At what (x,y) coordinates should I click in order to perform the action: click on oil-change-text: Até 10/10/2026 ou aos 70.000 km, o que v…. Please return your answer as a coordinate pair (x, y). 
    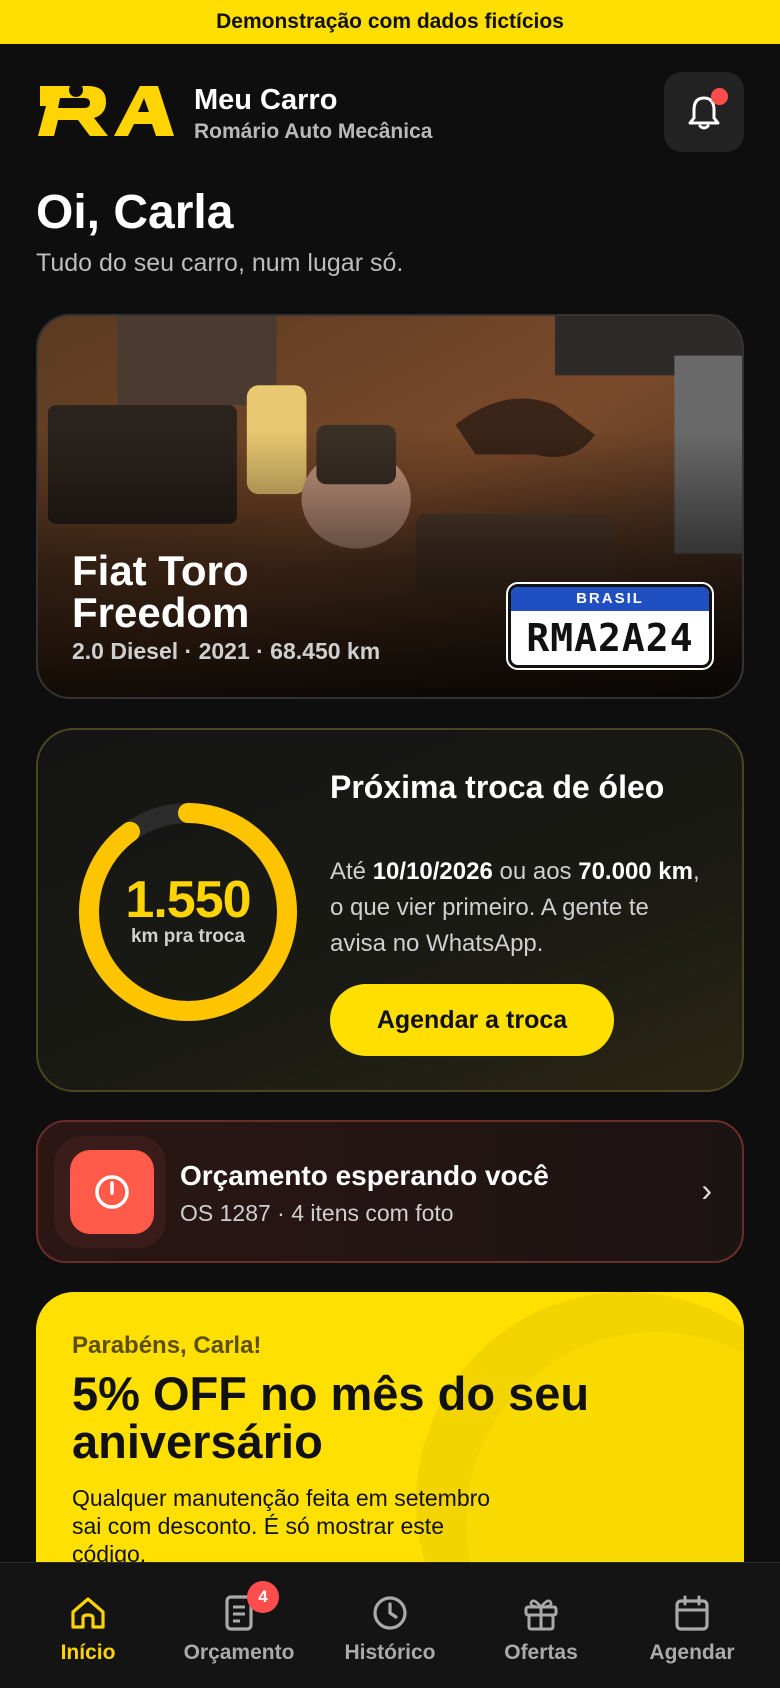
    Looking at the image, I should click on (515, 907).